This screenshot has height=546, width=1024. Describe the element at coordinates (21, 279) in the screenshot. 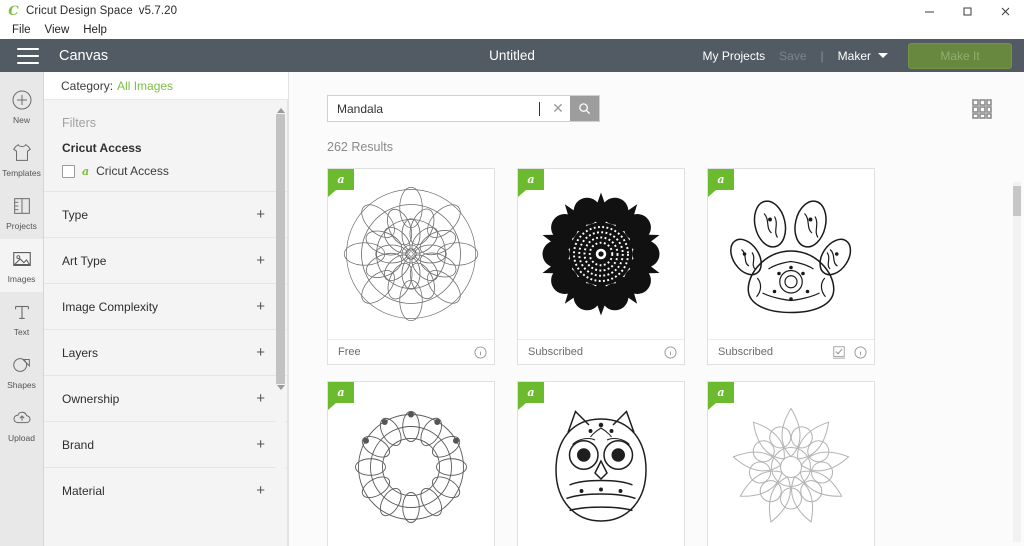

I see `sidebar-label-images: Images` at that location.